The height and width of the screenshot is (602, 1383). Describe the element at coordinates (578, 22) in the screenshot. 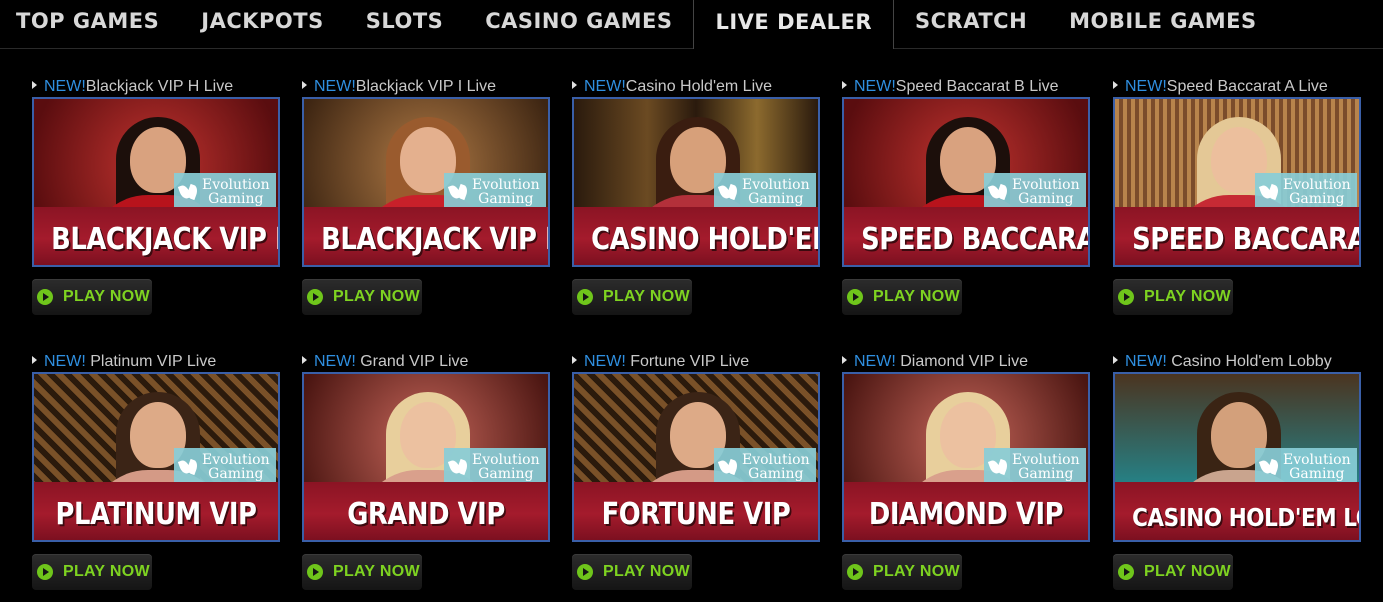

I see `tab-casino-games: CASINO GAMES` at that location.